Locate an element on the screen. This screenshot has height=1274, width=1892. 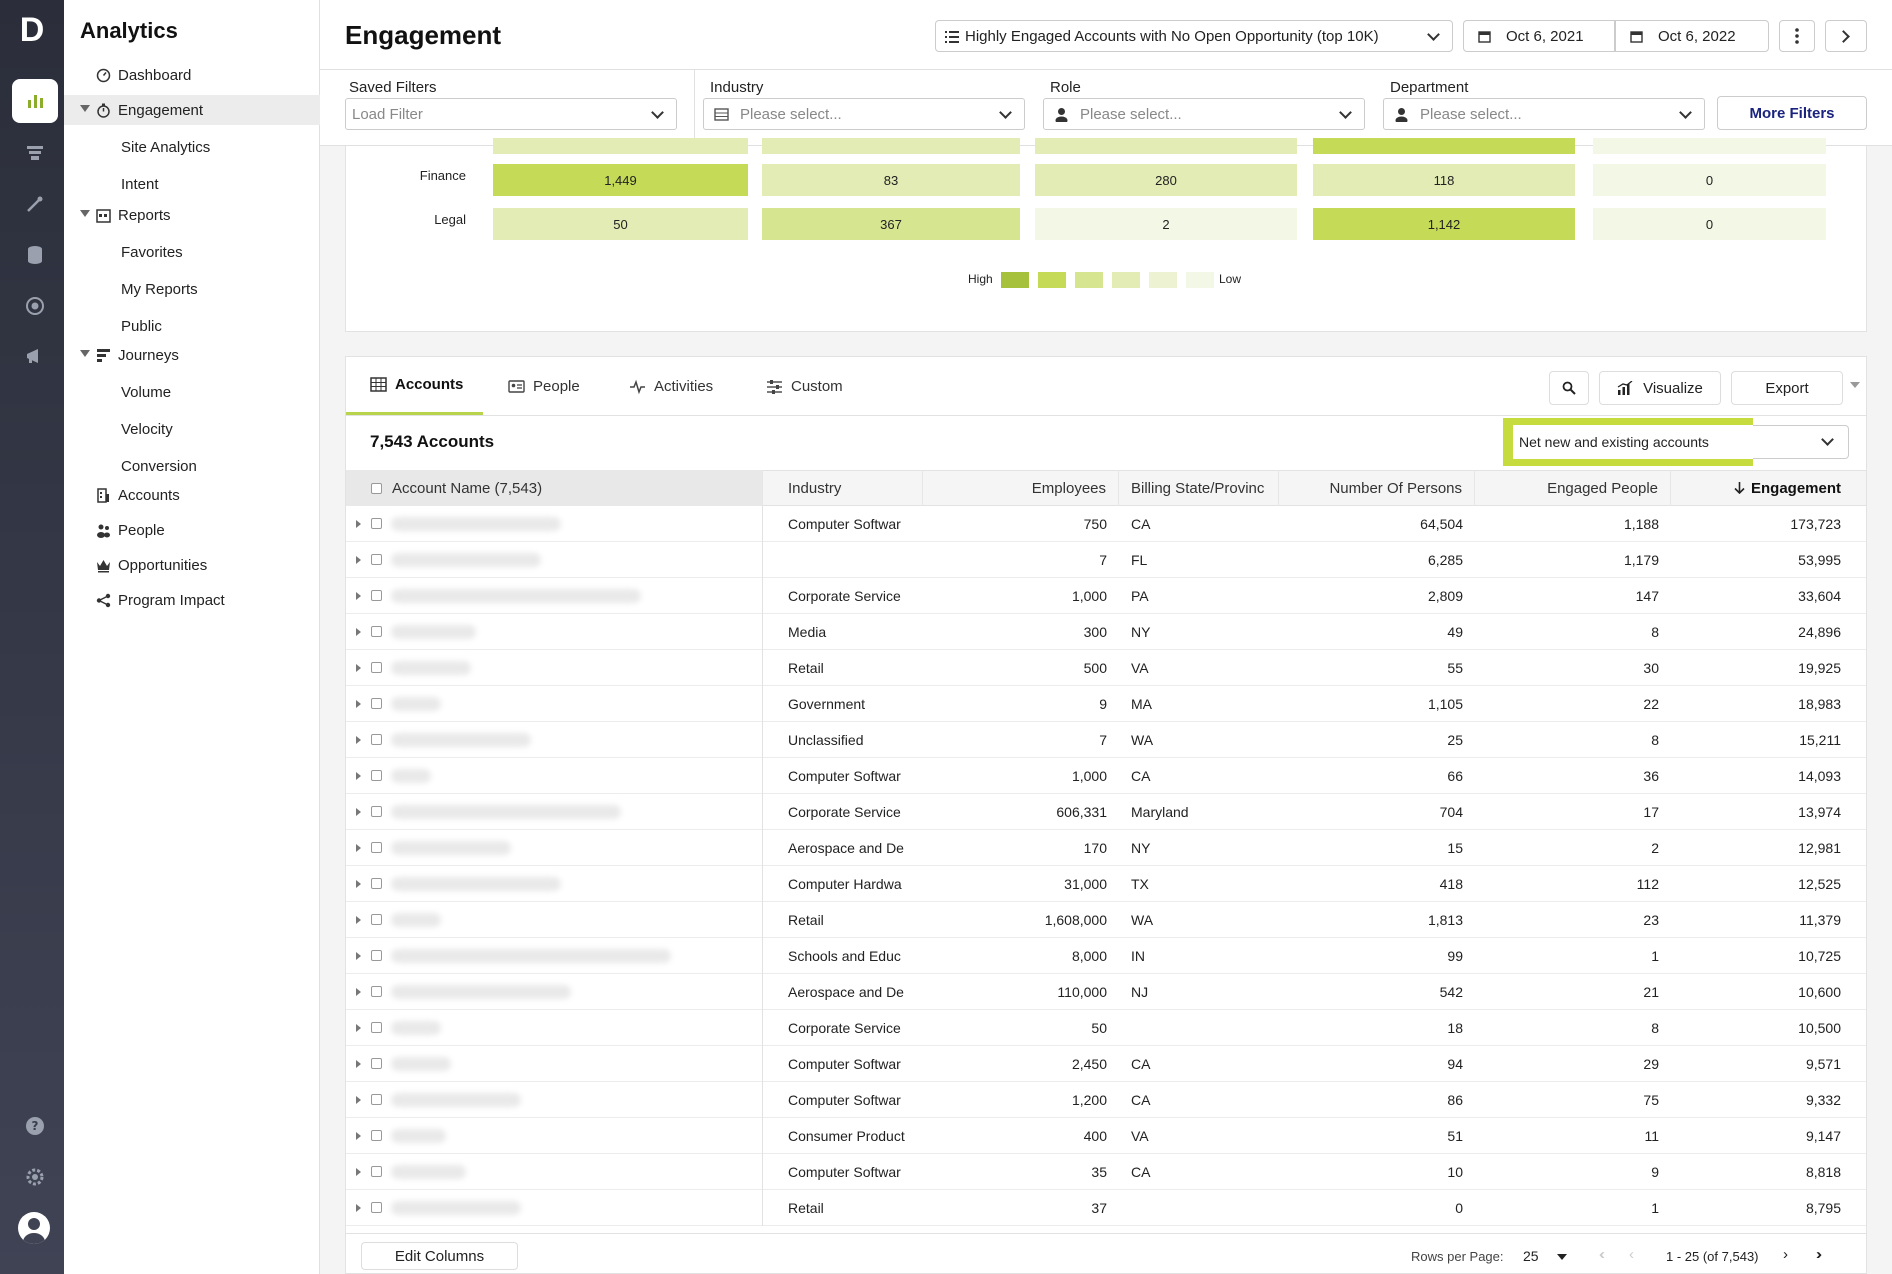
table-row: Retail 37 0 1 8,795 is located at coordinates (1106, 1208).